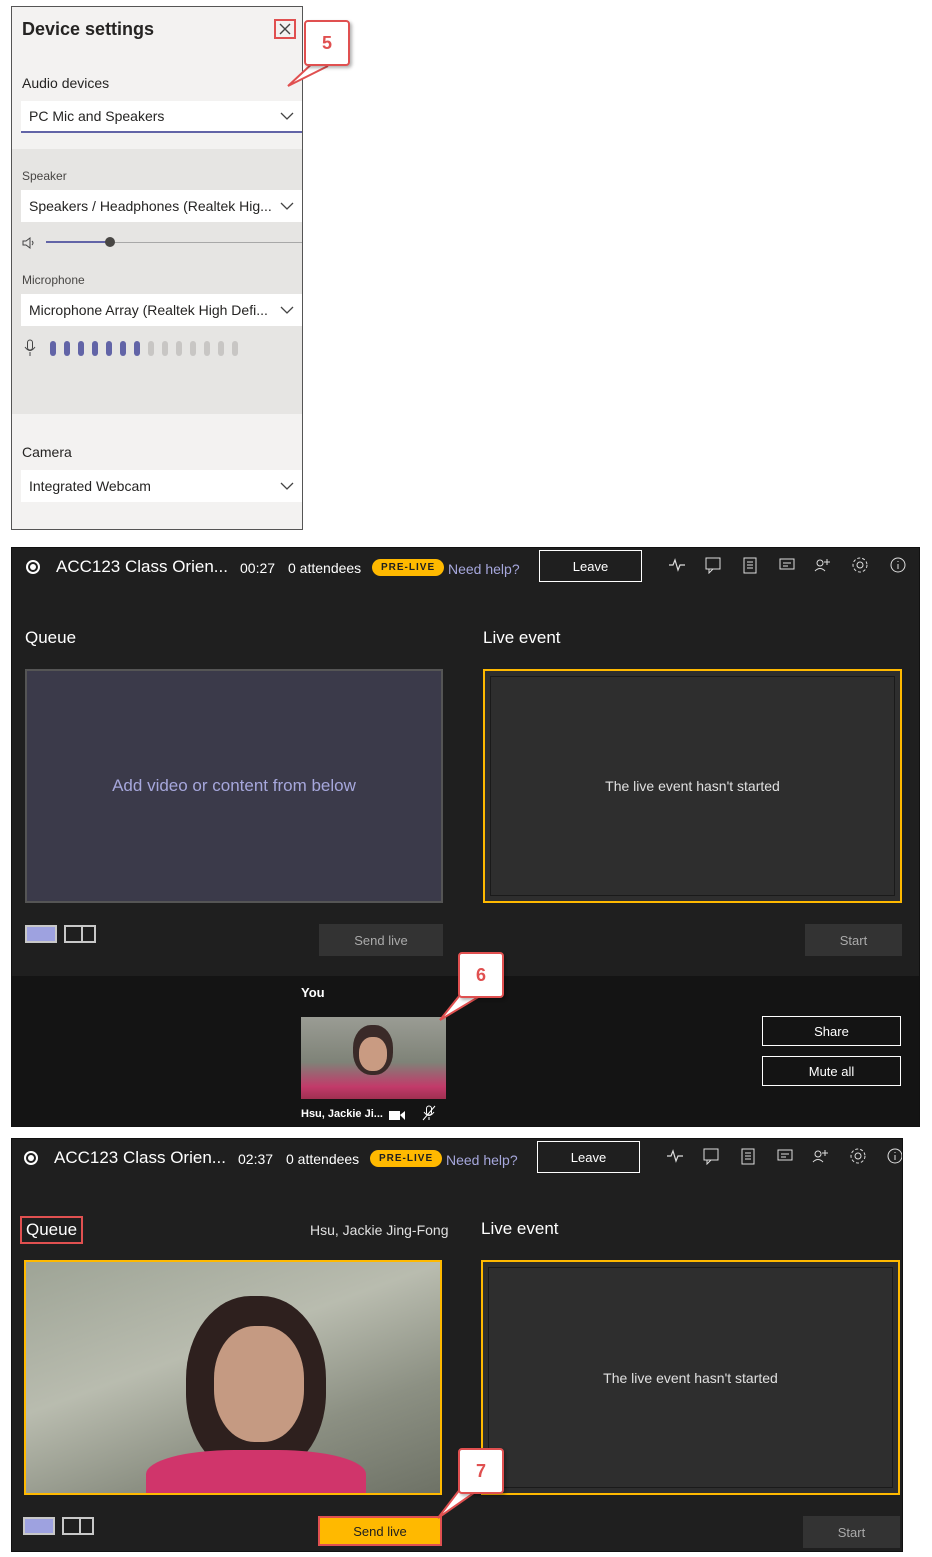  I want to click on volume-slider-fill, so click(78, 242).